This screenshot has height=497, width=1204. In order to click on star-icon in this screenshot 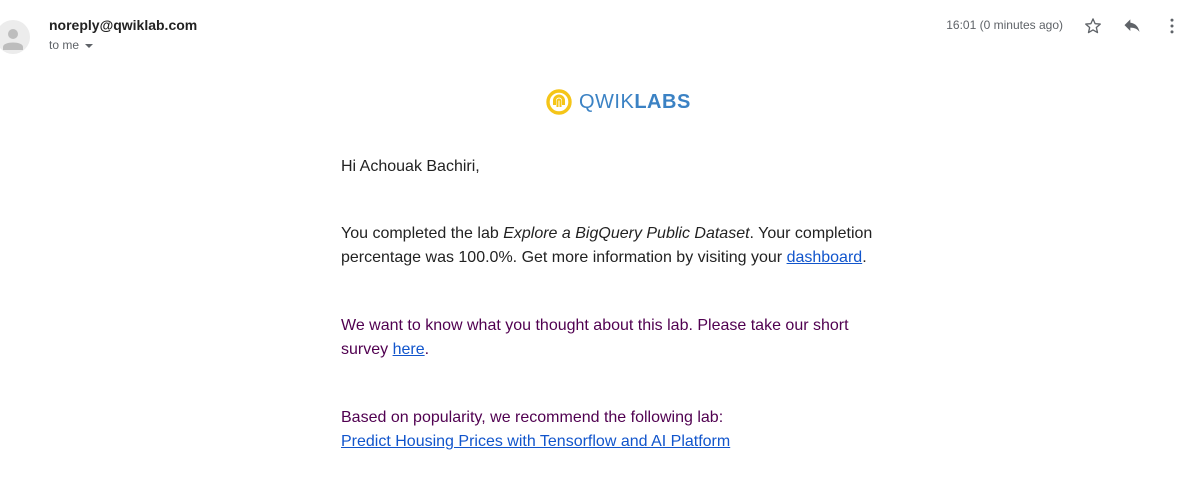, I will do `click(1093, 26)`.